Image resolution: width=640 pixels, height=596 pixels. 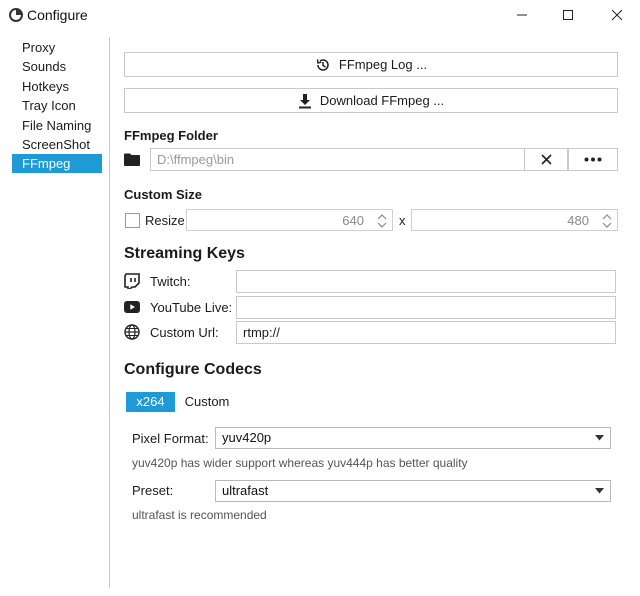 I want to click on folder-icon, so click(x=132, y=159).